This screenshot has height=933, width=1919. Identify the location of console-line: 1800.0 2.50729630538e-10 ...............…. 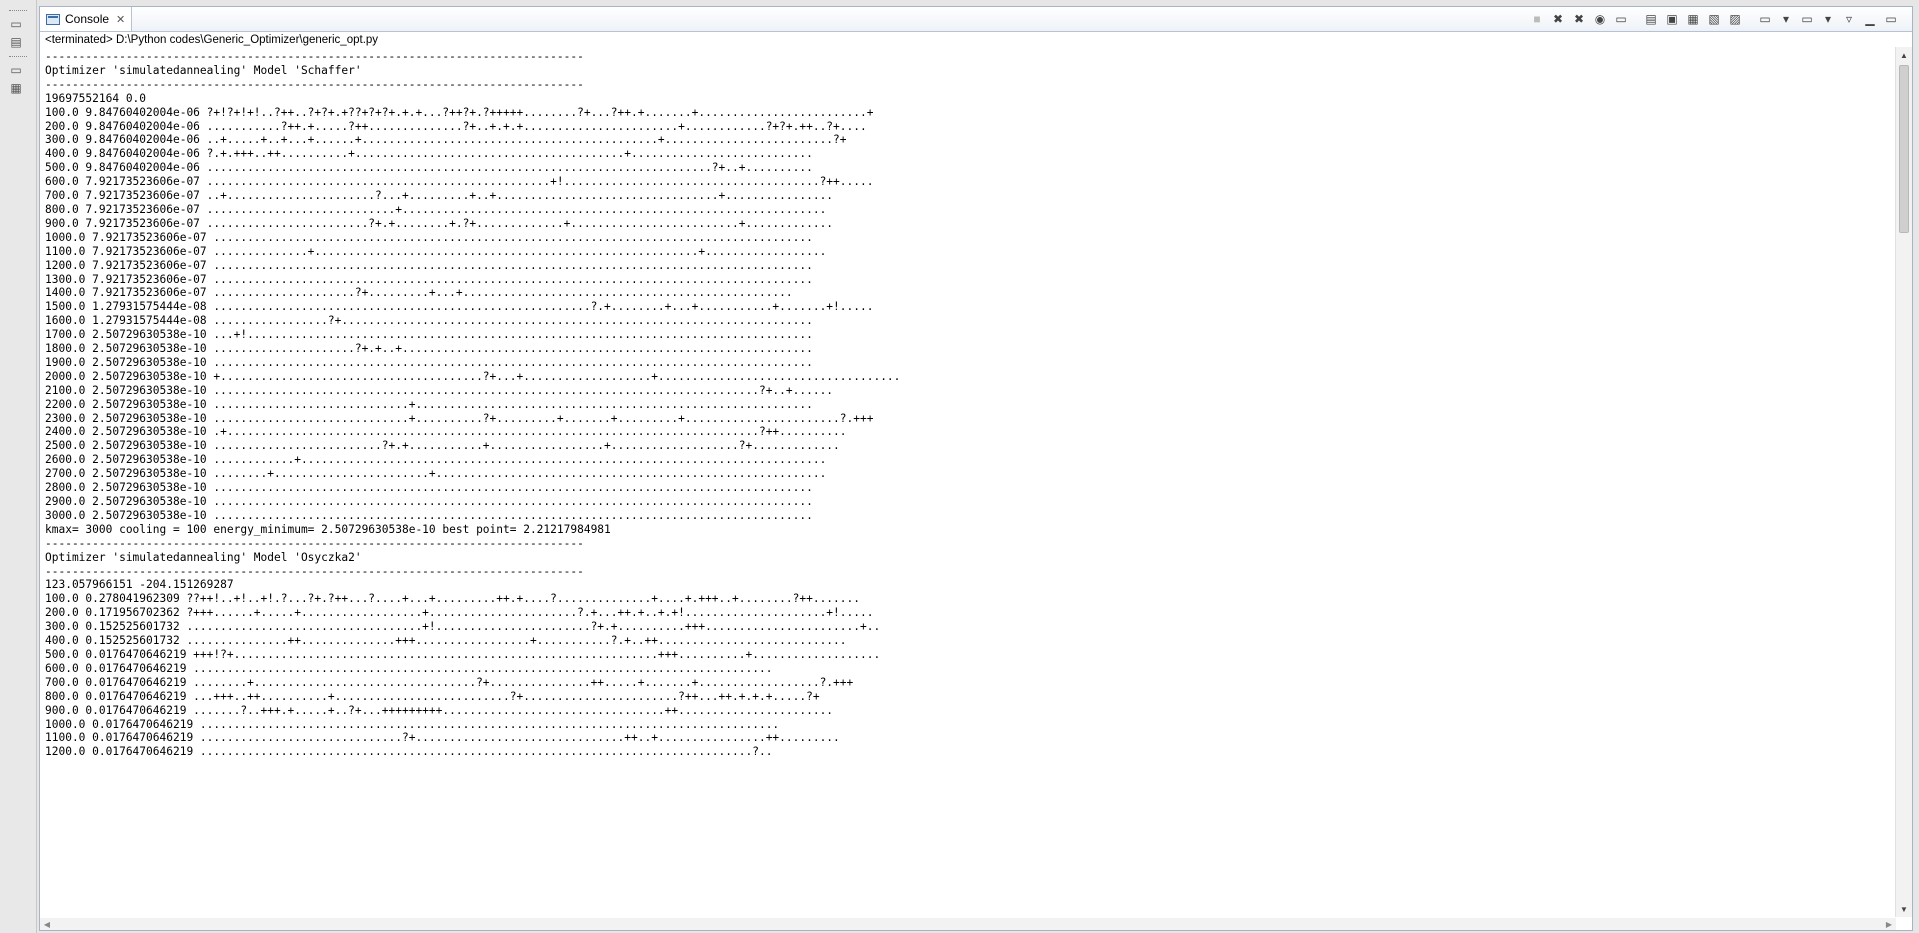
(429, 349).